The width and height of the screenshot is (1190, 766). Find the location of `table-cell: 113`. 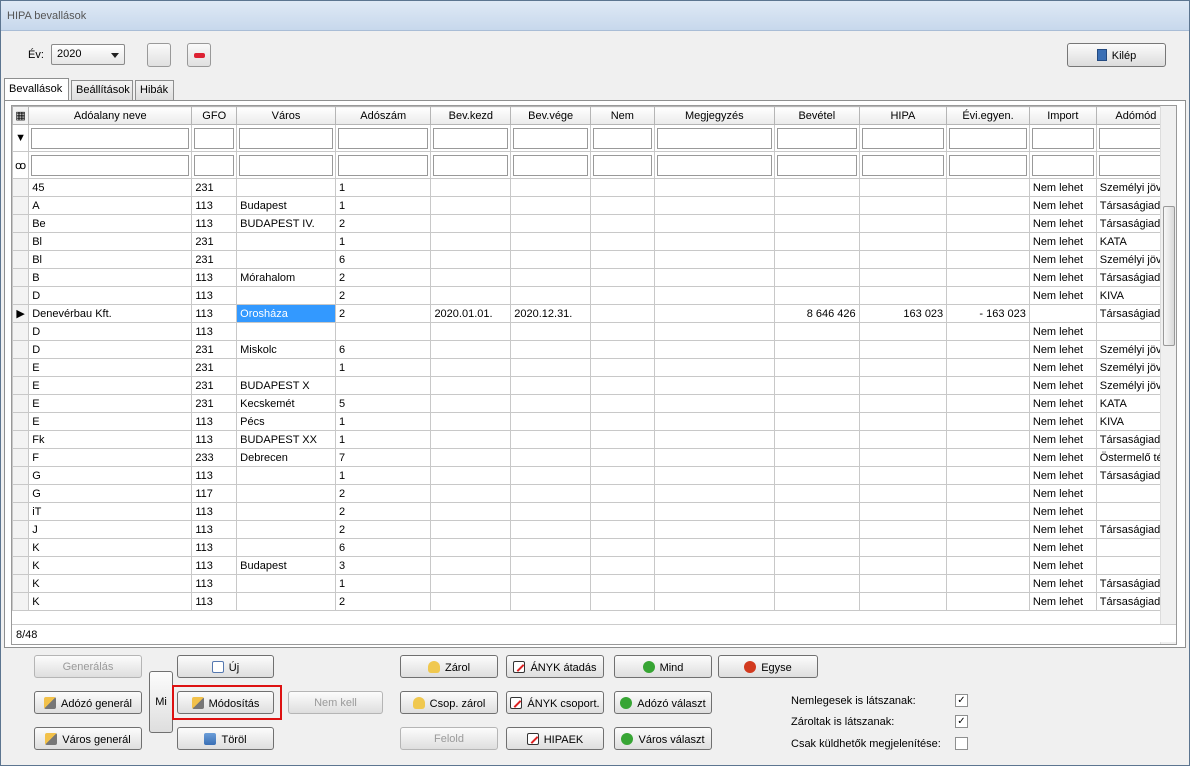

table-cell: 113 is located at coordinates (214, 601).